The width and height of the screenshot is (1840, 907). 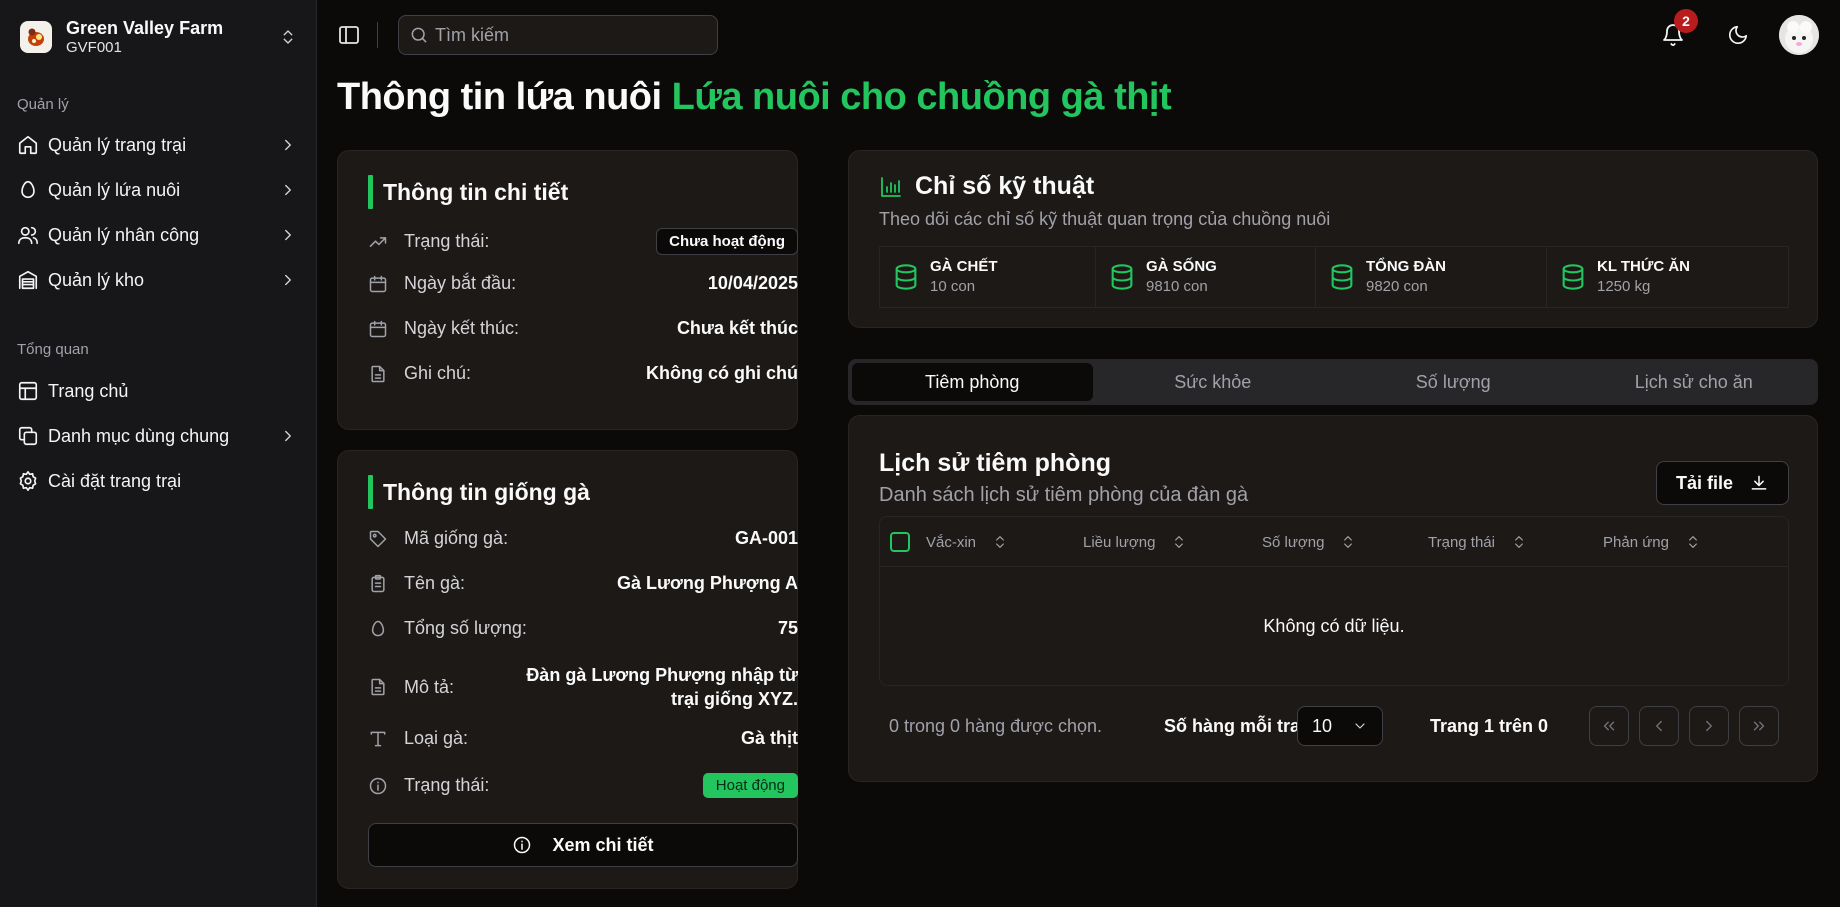 I want to click on detail-status-row: Trạng thái: Chưa hoạt động, so click(x=583, y=241).